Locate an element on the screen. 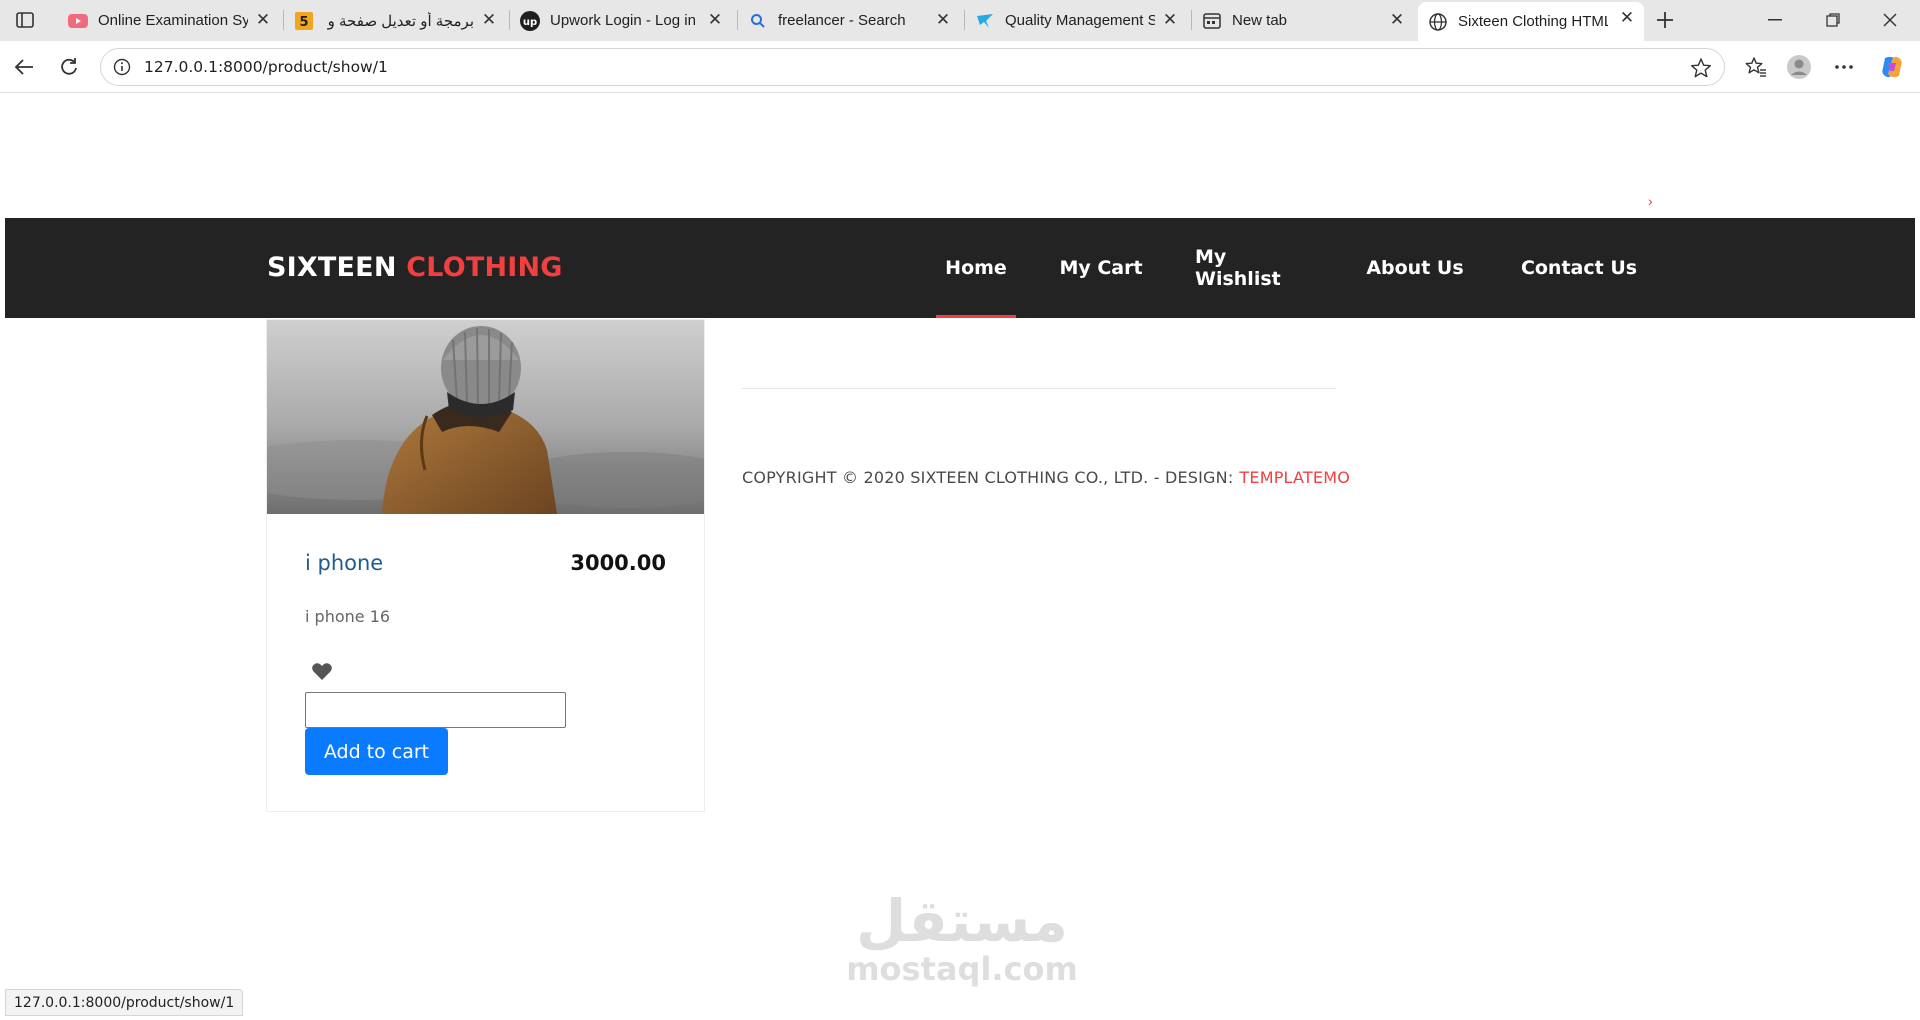  tab-title: برمجة أو تعديل صفحة و is located at coordinates (400, 21).